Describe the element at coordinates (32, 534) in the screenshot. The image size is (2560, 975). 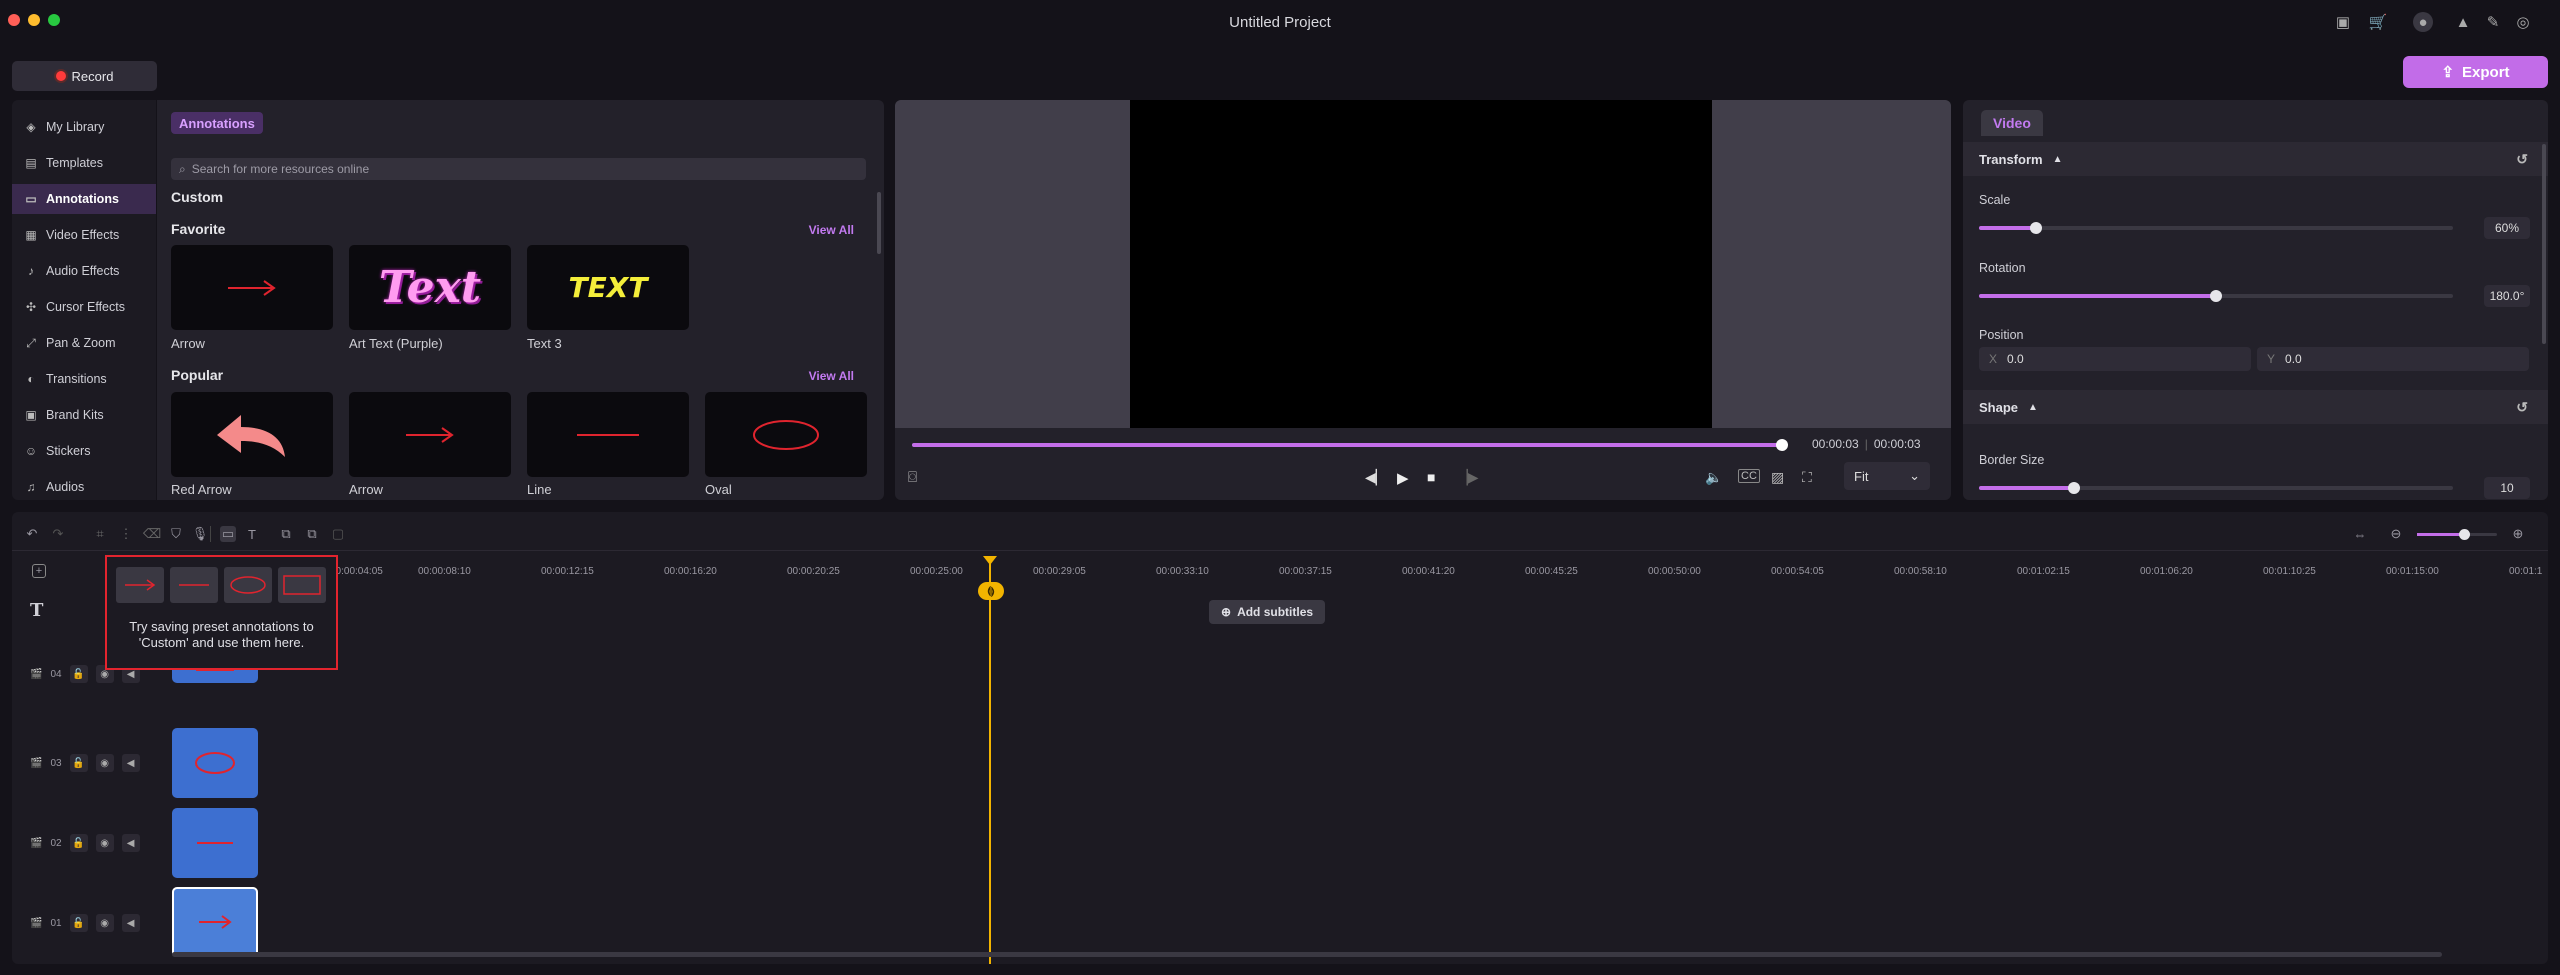
I see `undo-icon: ↶` at that location.